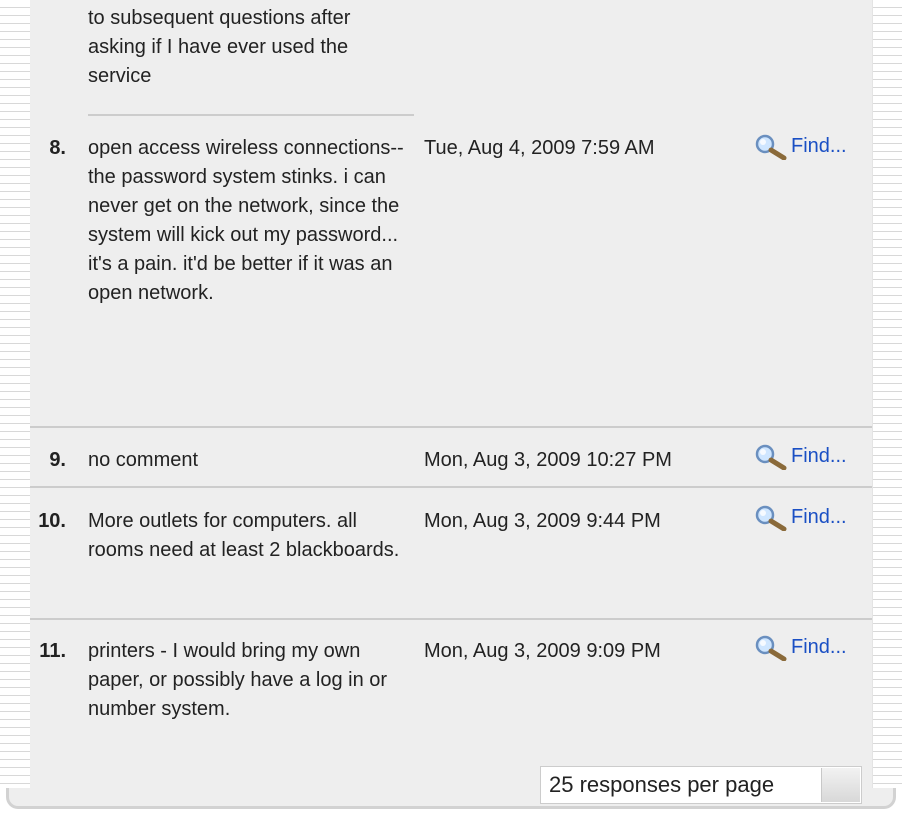 Image resolution: width=902 pixels, height=820 pixels. What do you see at coordinates (52, 521) in the screenshot?
I see `response-number: 10.` at bounding box center [52, 521].